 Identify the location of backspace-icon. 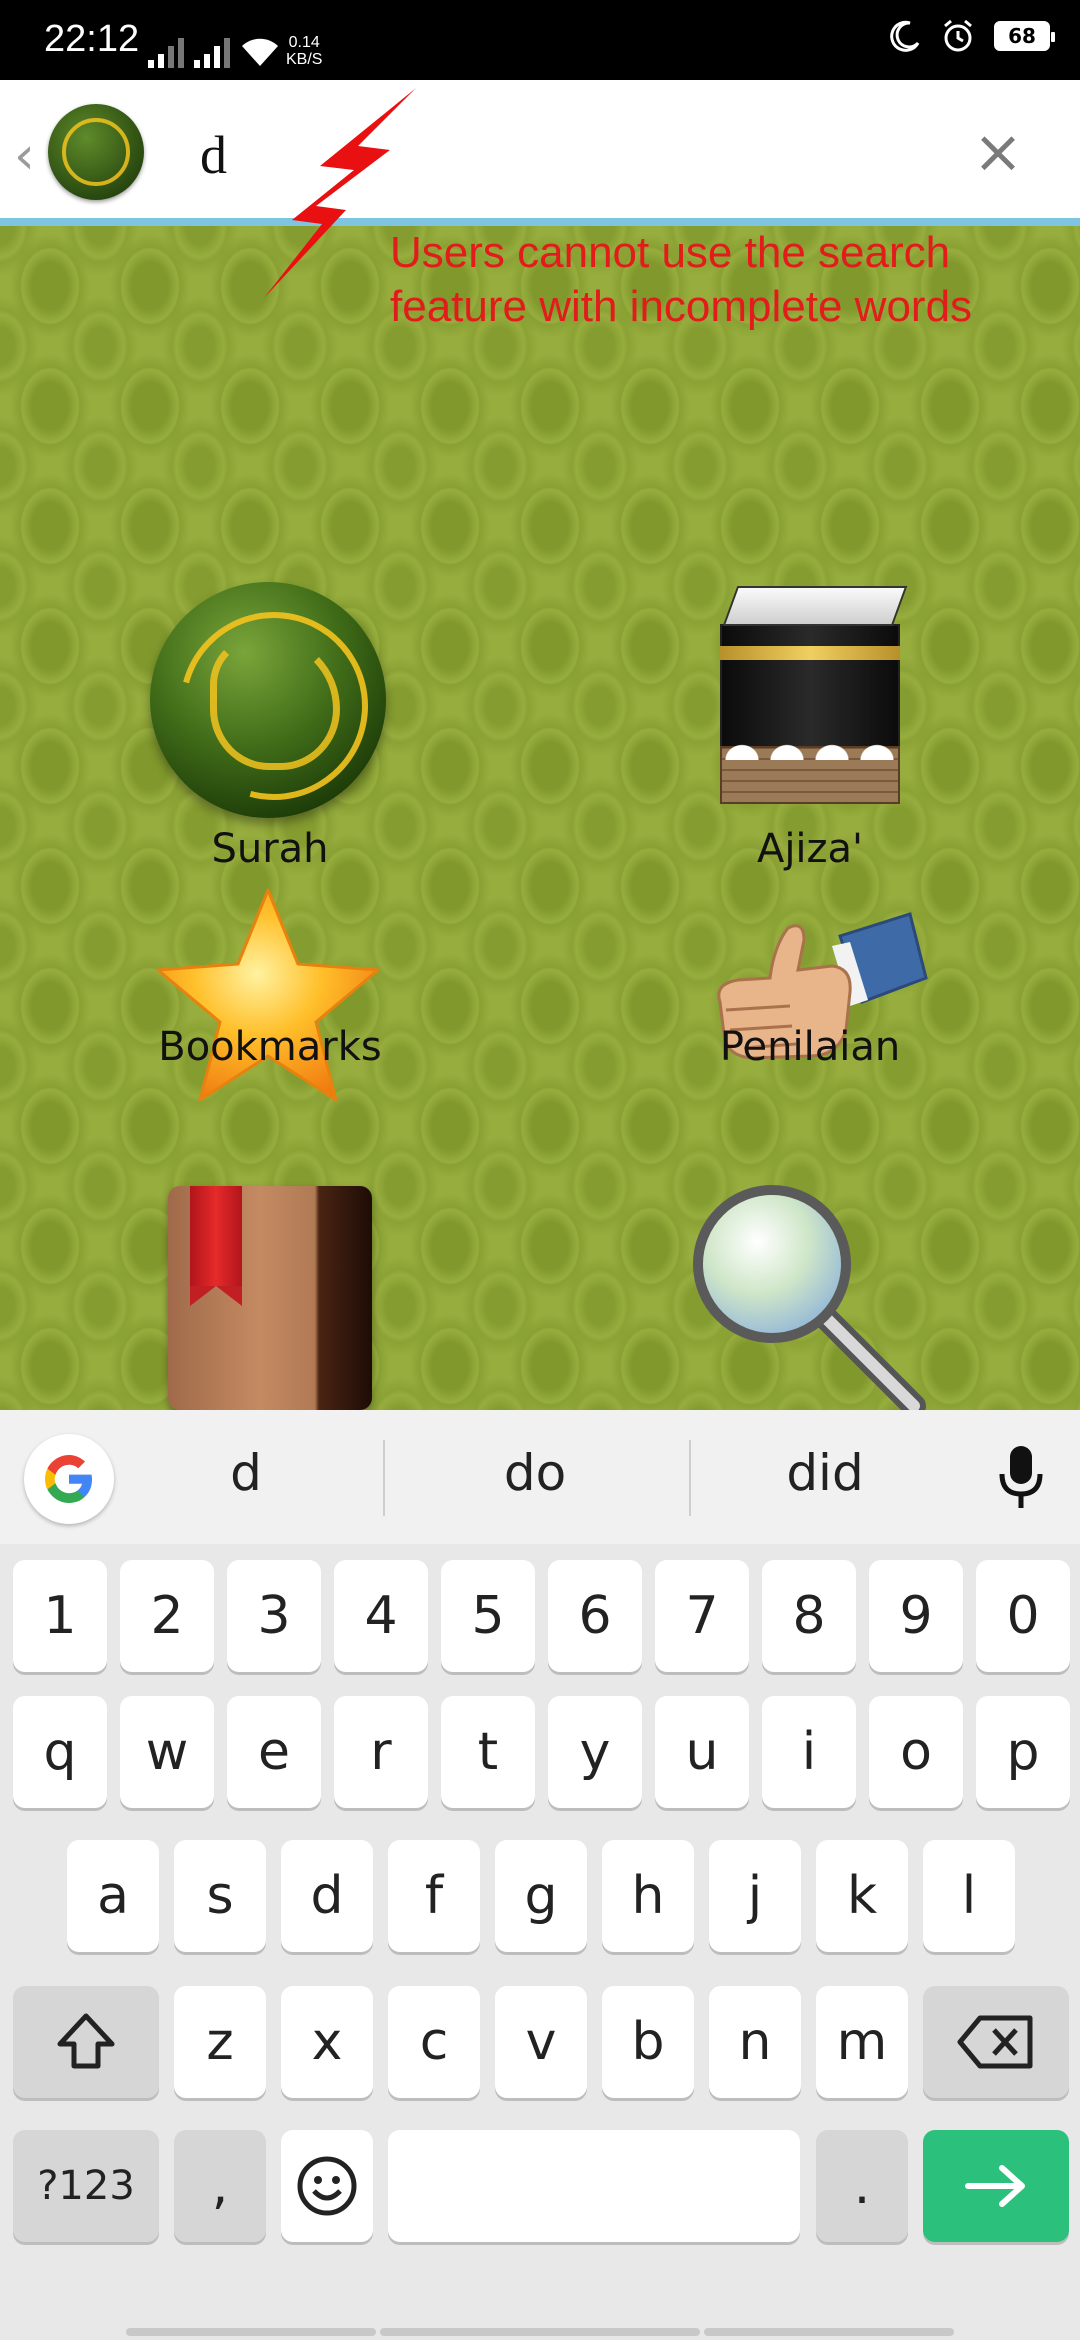
(995, 2042).